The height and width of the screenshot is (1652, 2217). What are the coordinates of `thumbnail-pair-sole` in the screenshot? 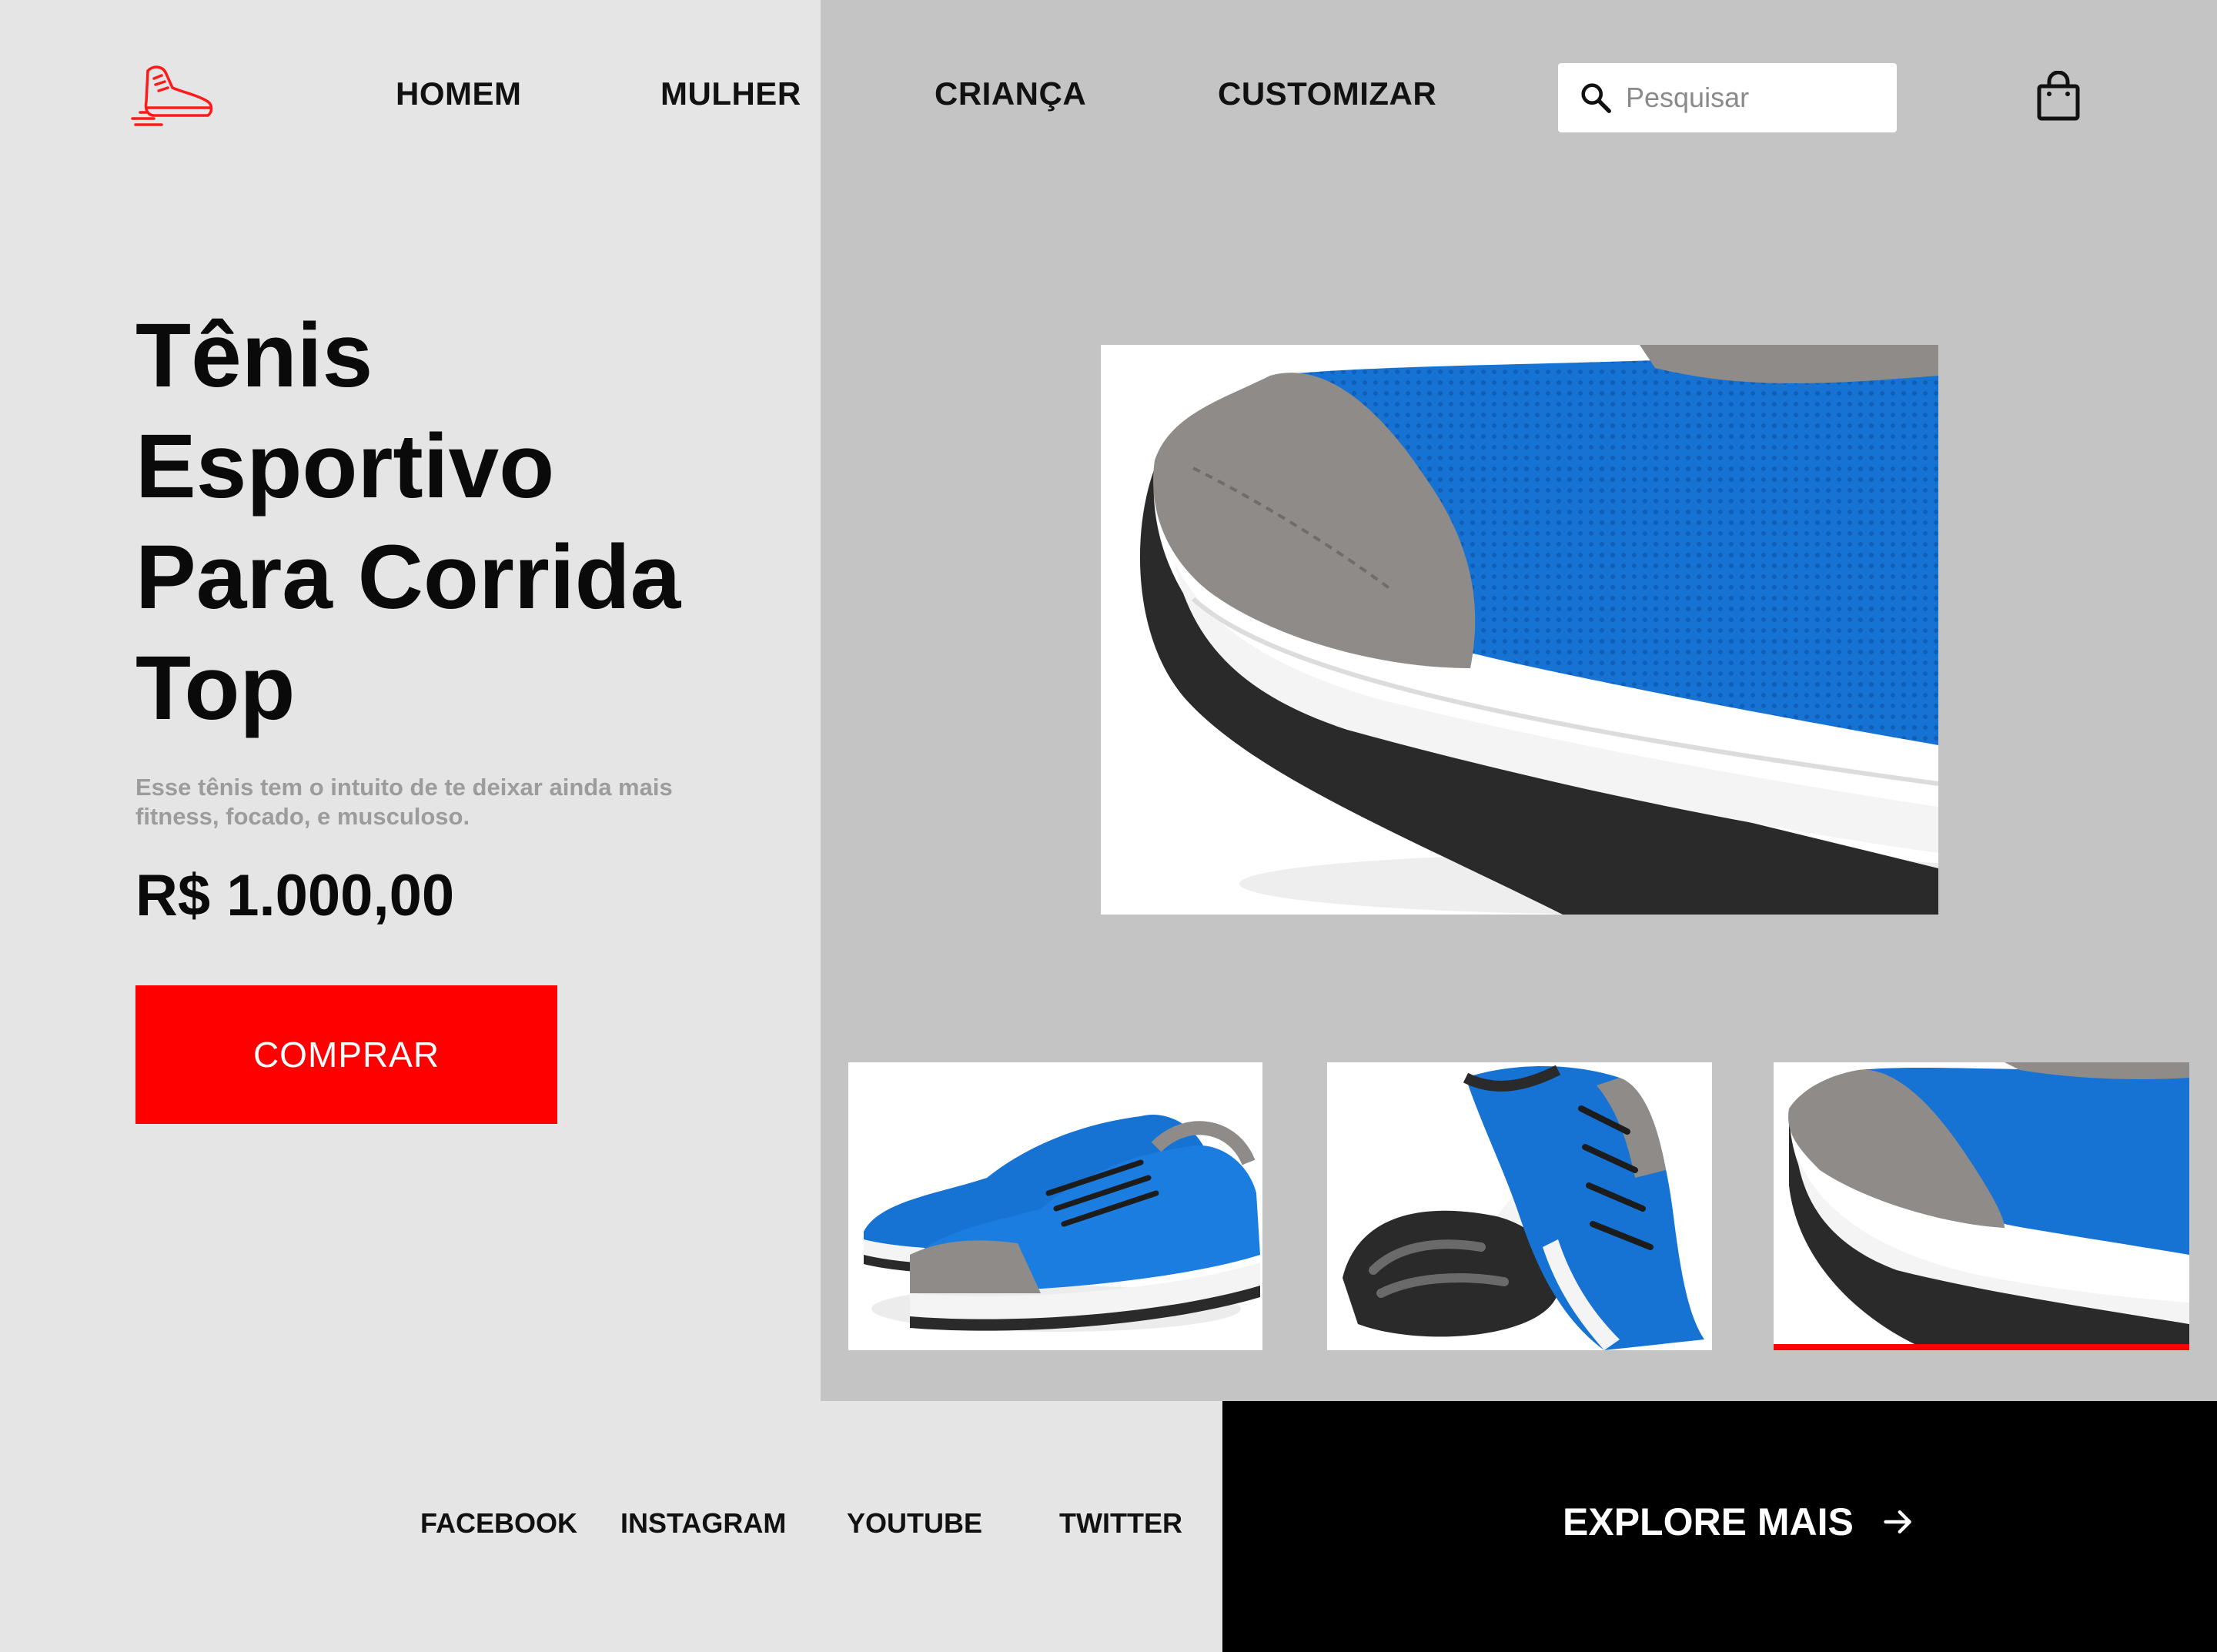 It's located at (1519, 1206).